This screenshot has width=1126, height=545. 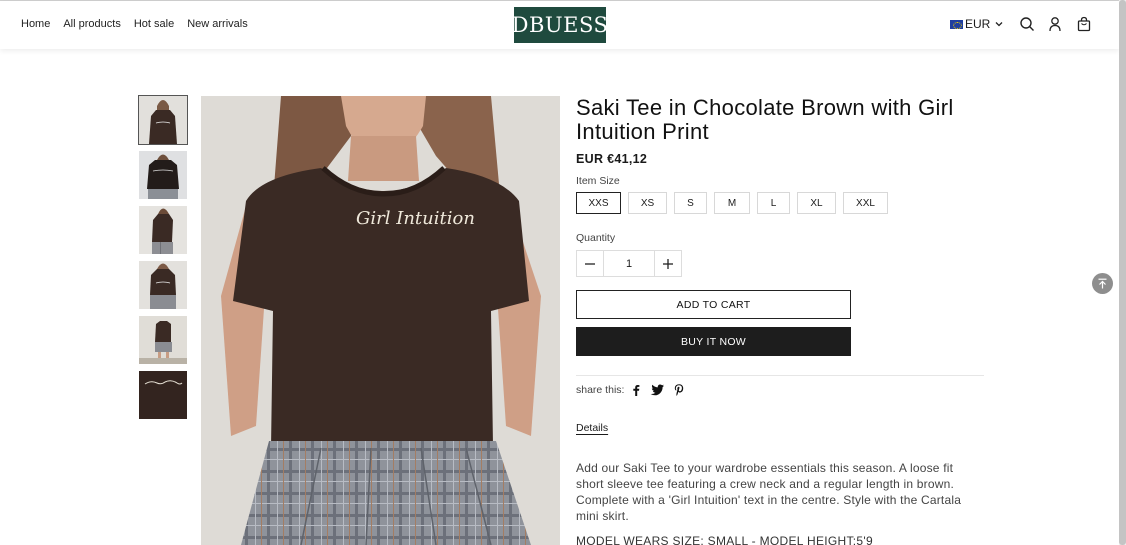 I want to click on quantity-input: 1, so click(x=629, y=263).